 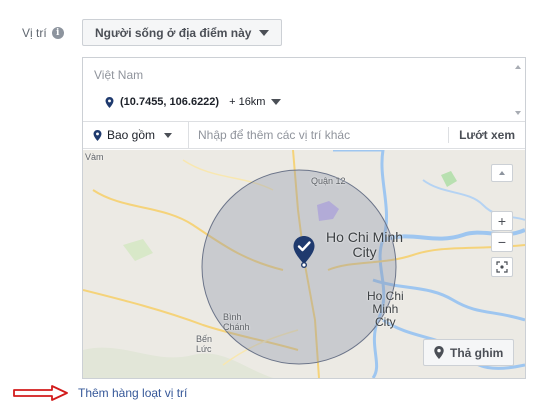 I want to click on drop-pin-label: Thả ghim, so click(x=477, y=352).